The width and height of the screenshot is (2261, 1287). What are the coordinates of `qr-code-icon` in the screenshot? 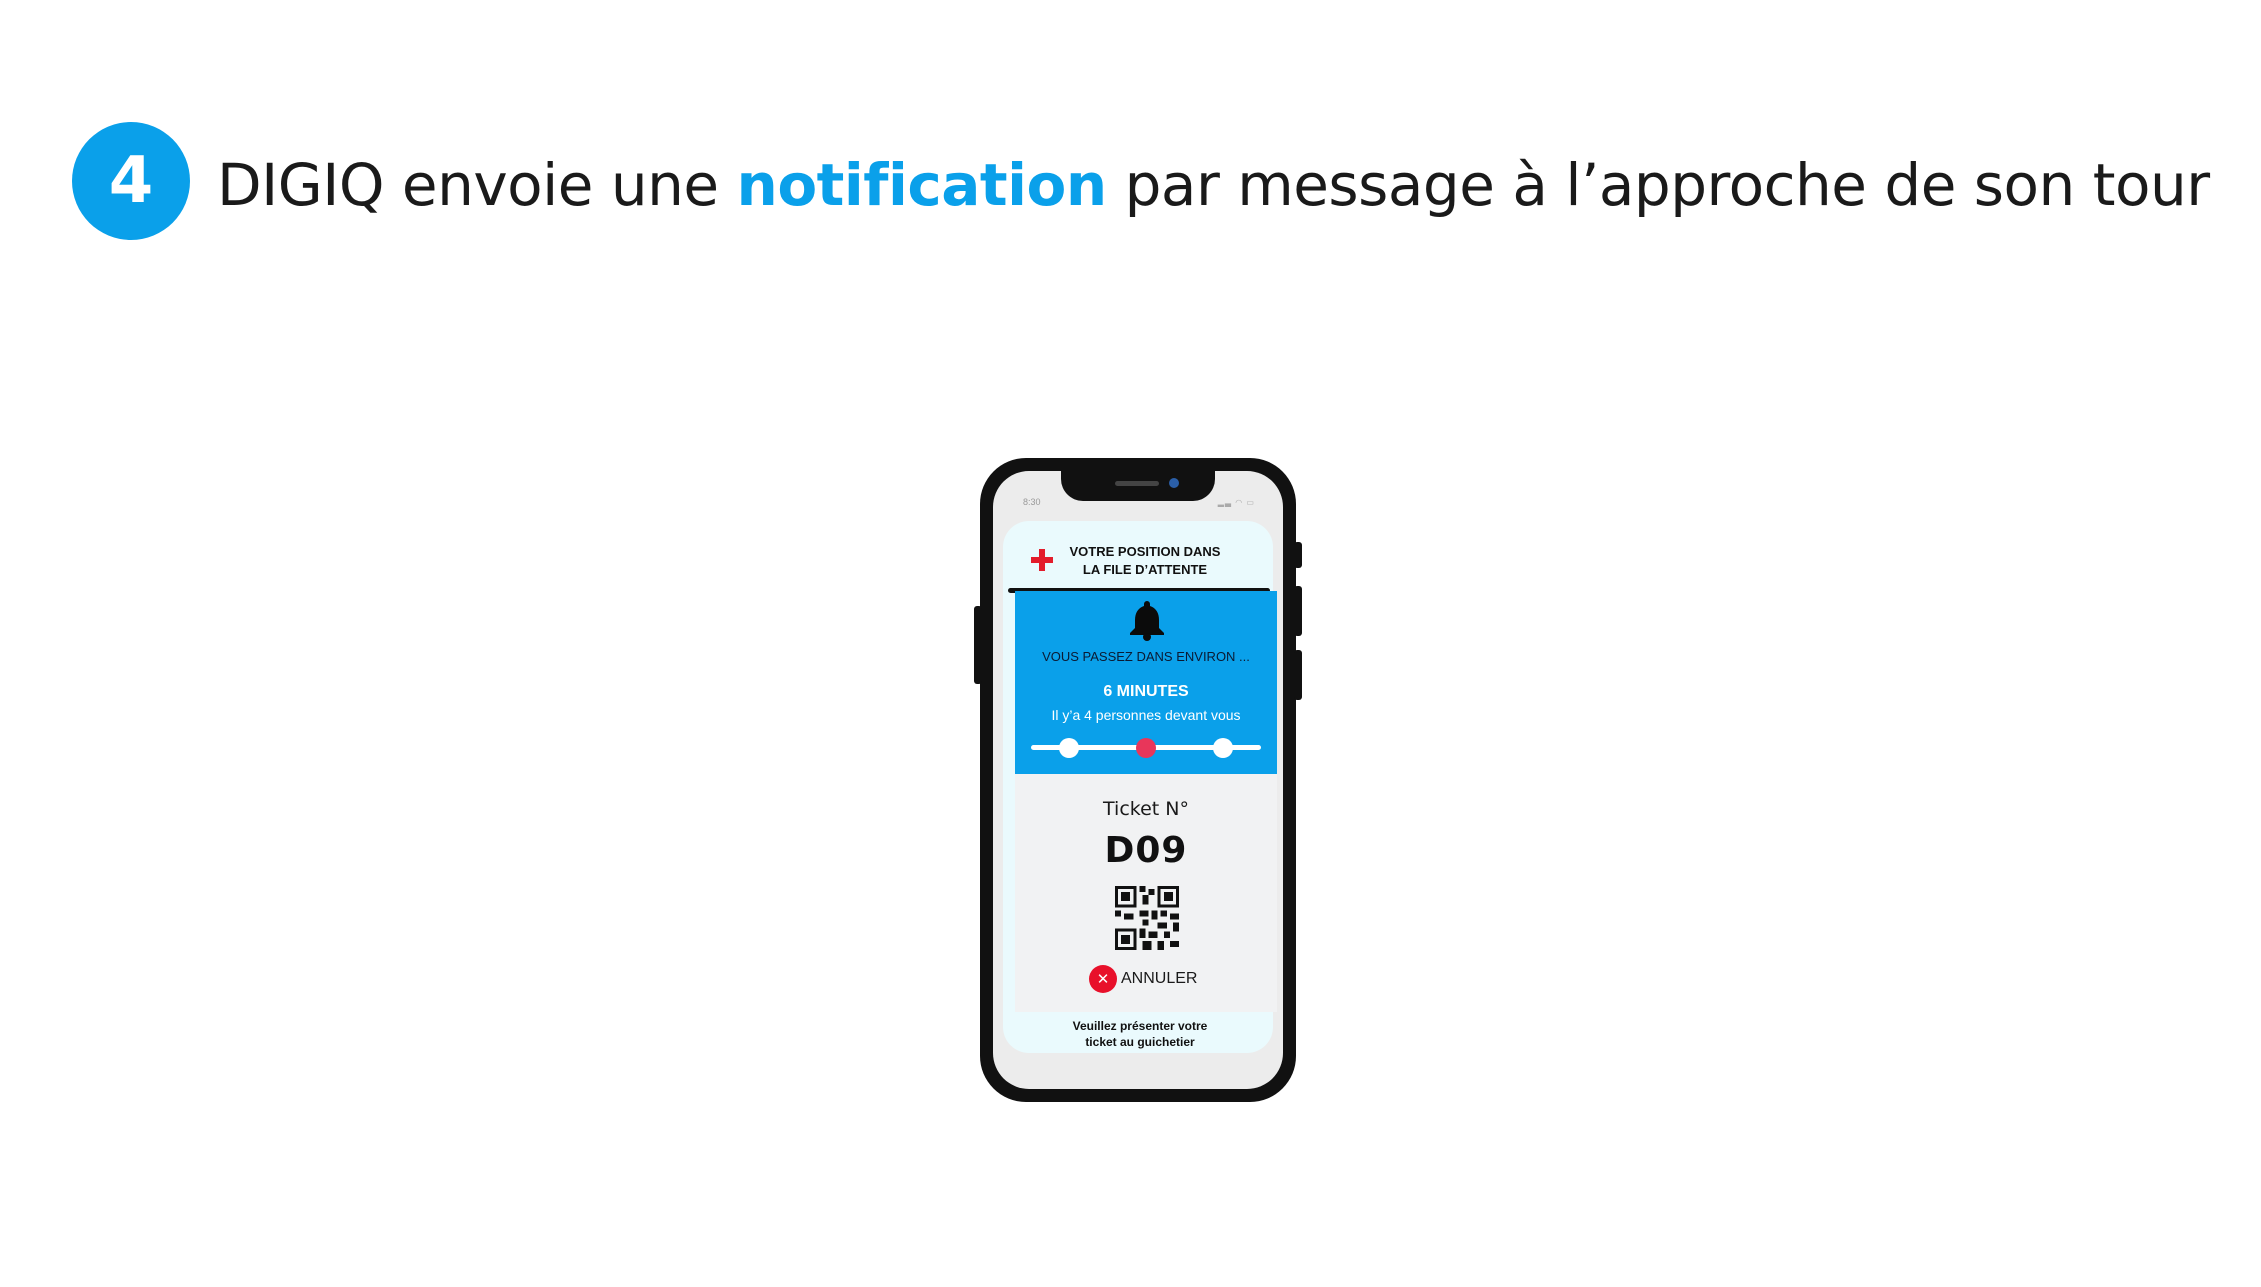 It's located at (1147, 918).